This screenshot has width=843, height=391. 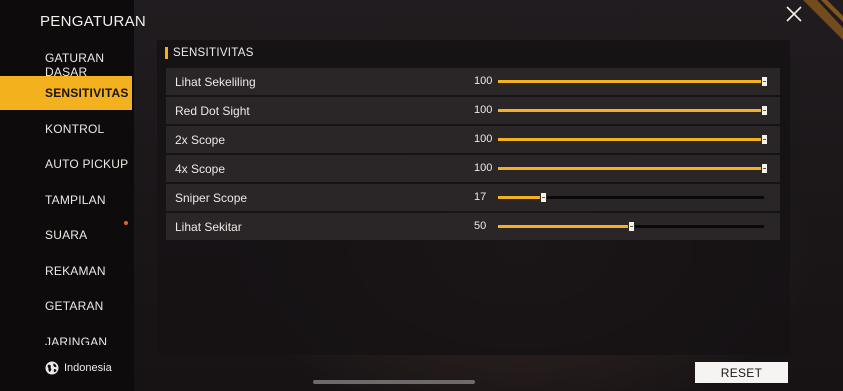 What do you see at coordinates (741, 372) in the screenshot?
I see `reset-button: RESET` at bounding box center [741, 372].